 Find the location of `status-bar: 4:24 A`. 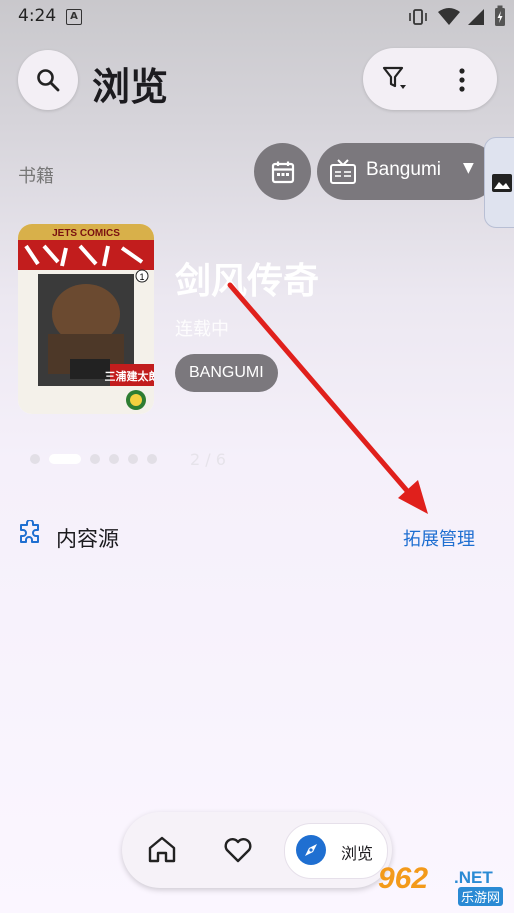

status-bar: 4:24 A is located at coordinates (257, 17).